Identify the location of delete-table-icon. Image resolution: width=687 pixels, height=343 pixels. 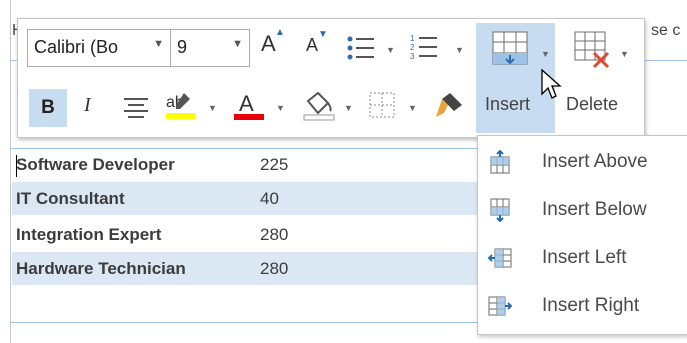
(594, 51).